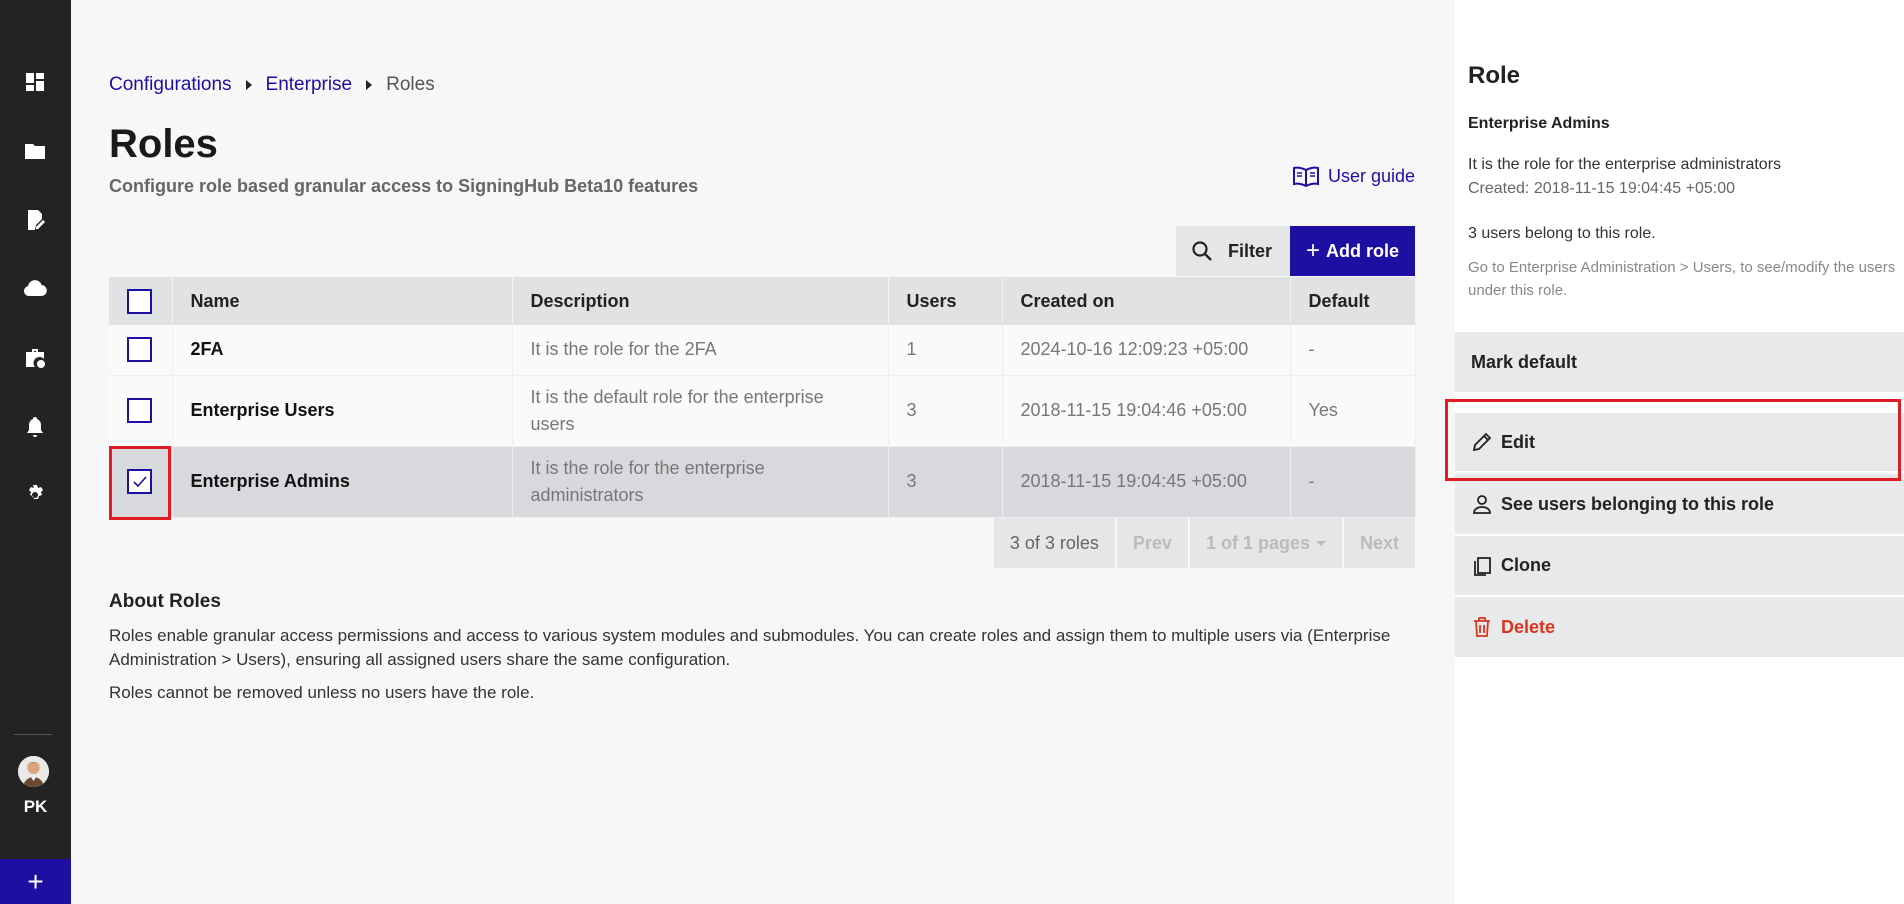 This screenshot has height=904, width=1904. I want to click on copy-icon, so click(1482, 566).